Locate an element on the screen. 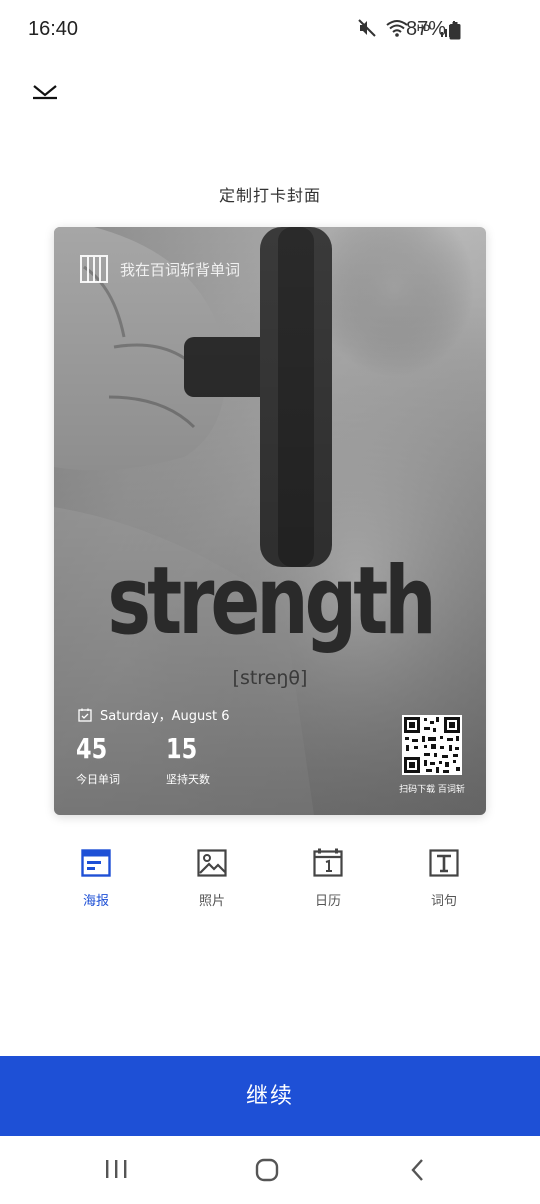 Image resolution: width=540 pixels, height=1204 pixels. tab-photo: 照片 is located at coordinates (212, 878).